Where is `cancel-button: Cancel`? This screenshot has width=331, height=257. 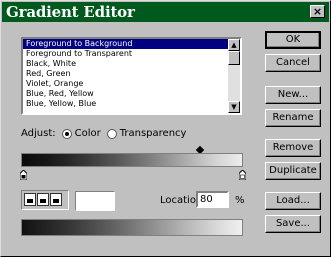 cancel-button: Cancel is located at coordinates (293, 63).